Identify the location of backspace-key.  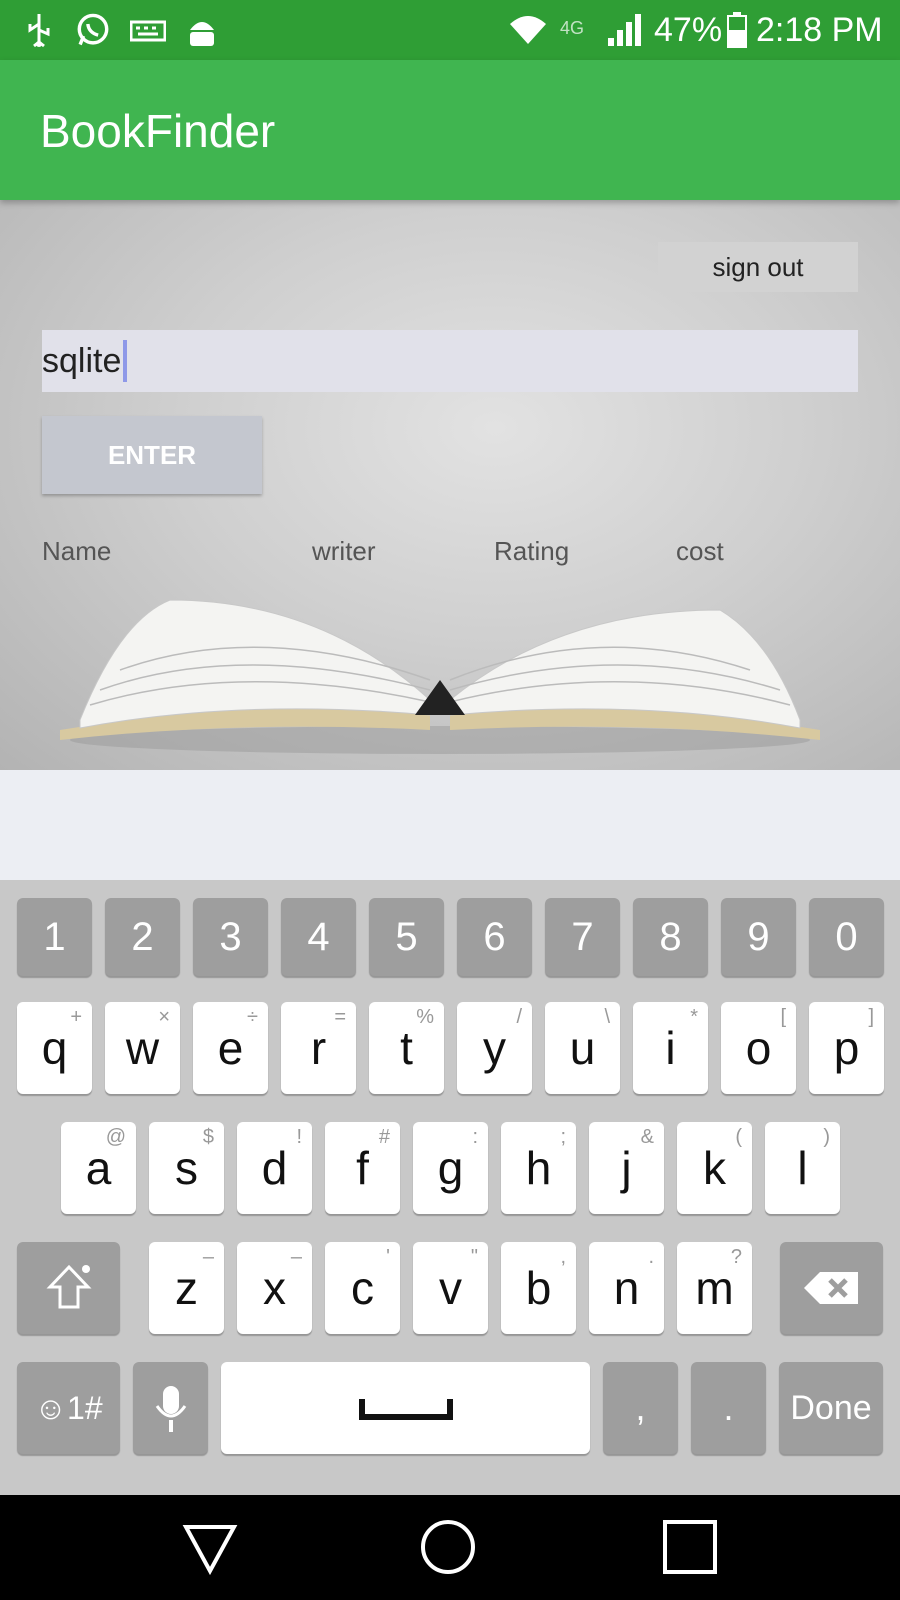
(831, 1288).